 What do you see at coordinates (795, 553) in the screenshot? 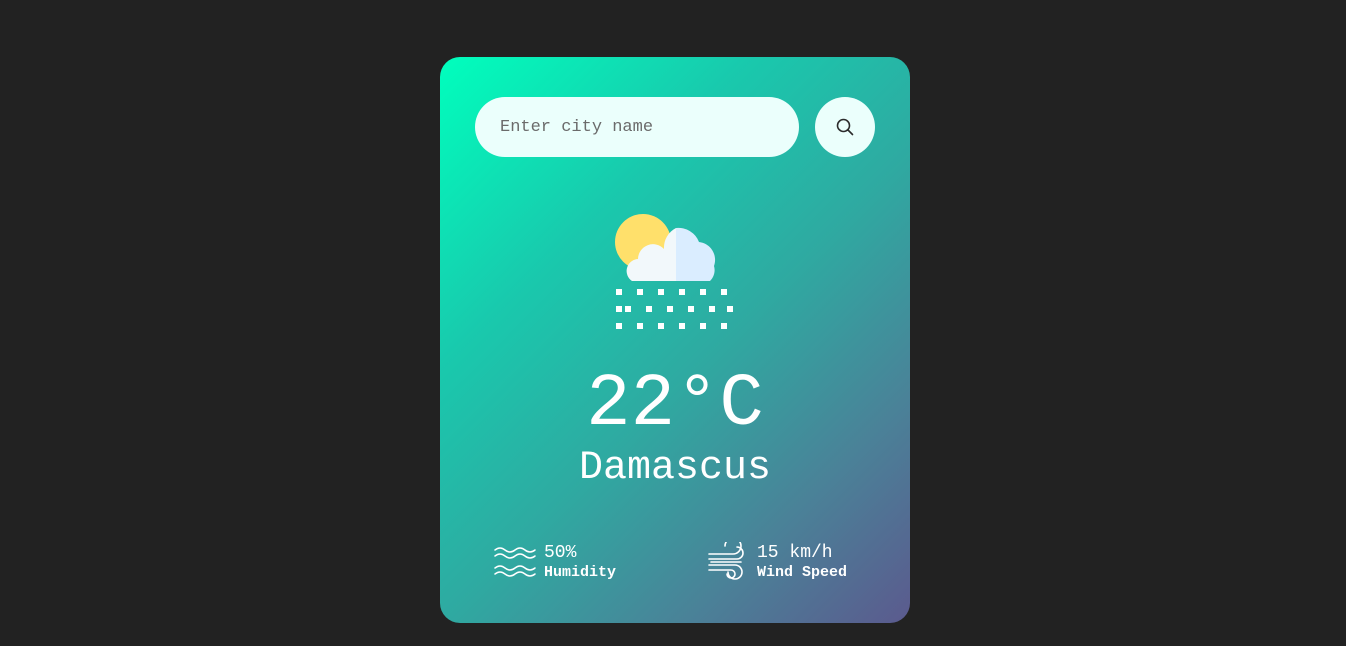
I see `wind-value: 15 km/h` at bounding box center [795, 553].